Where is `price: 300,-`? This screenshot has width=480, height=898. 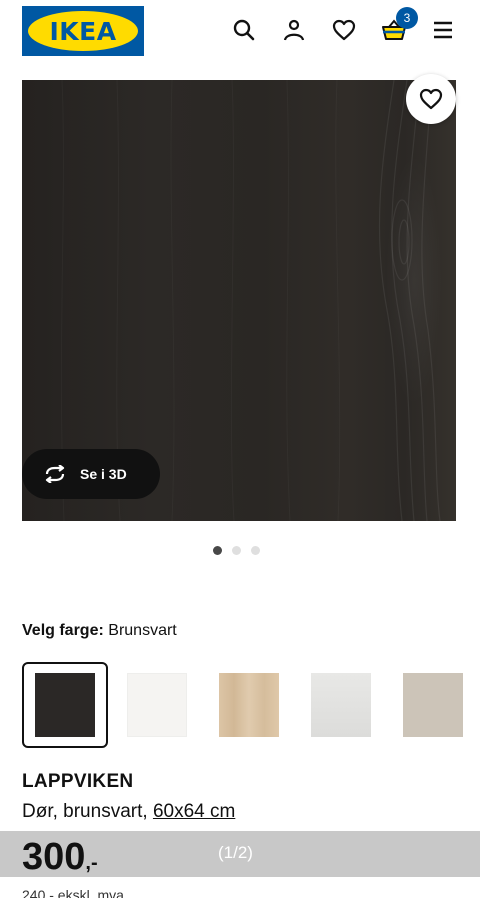 price: 300,- is located at coordinates (60, 860).